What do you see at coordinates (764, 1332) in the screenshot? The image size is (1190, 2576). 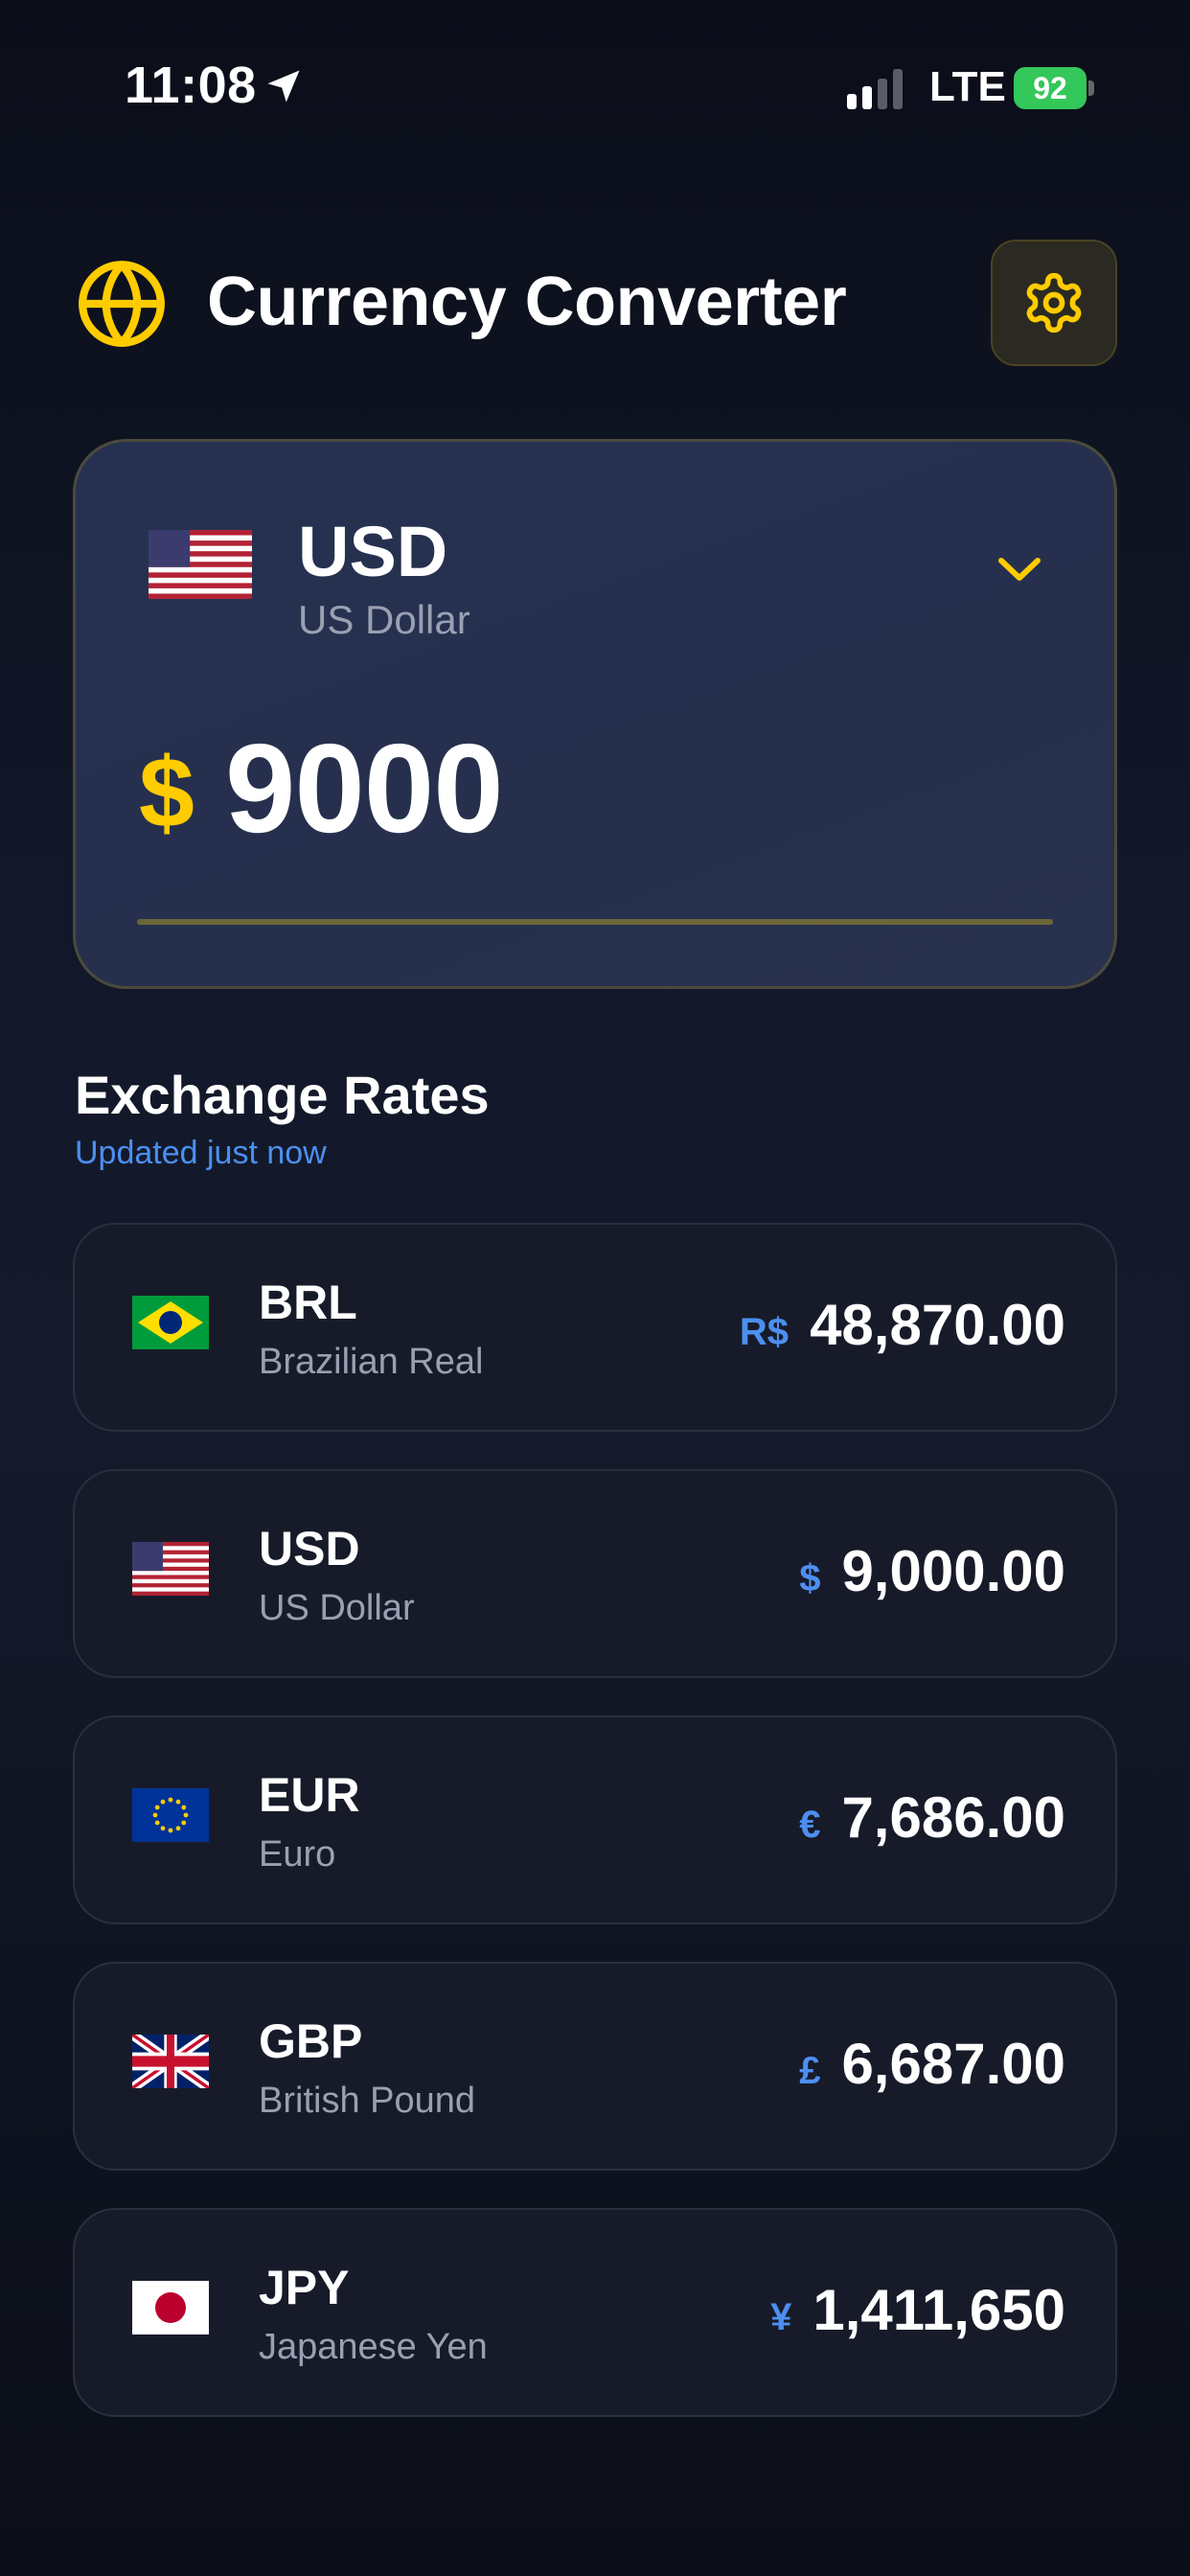 I see `rate-currency-symbol: R$` at bounding box center [764, 1332].